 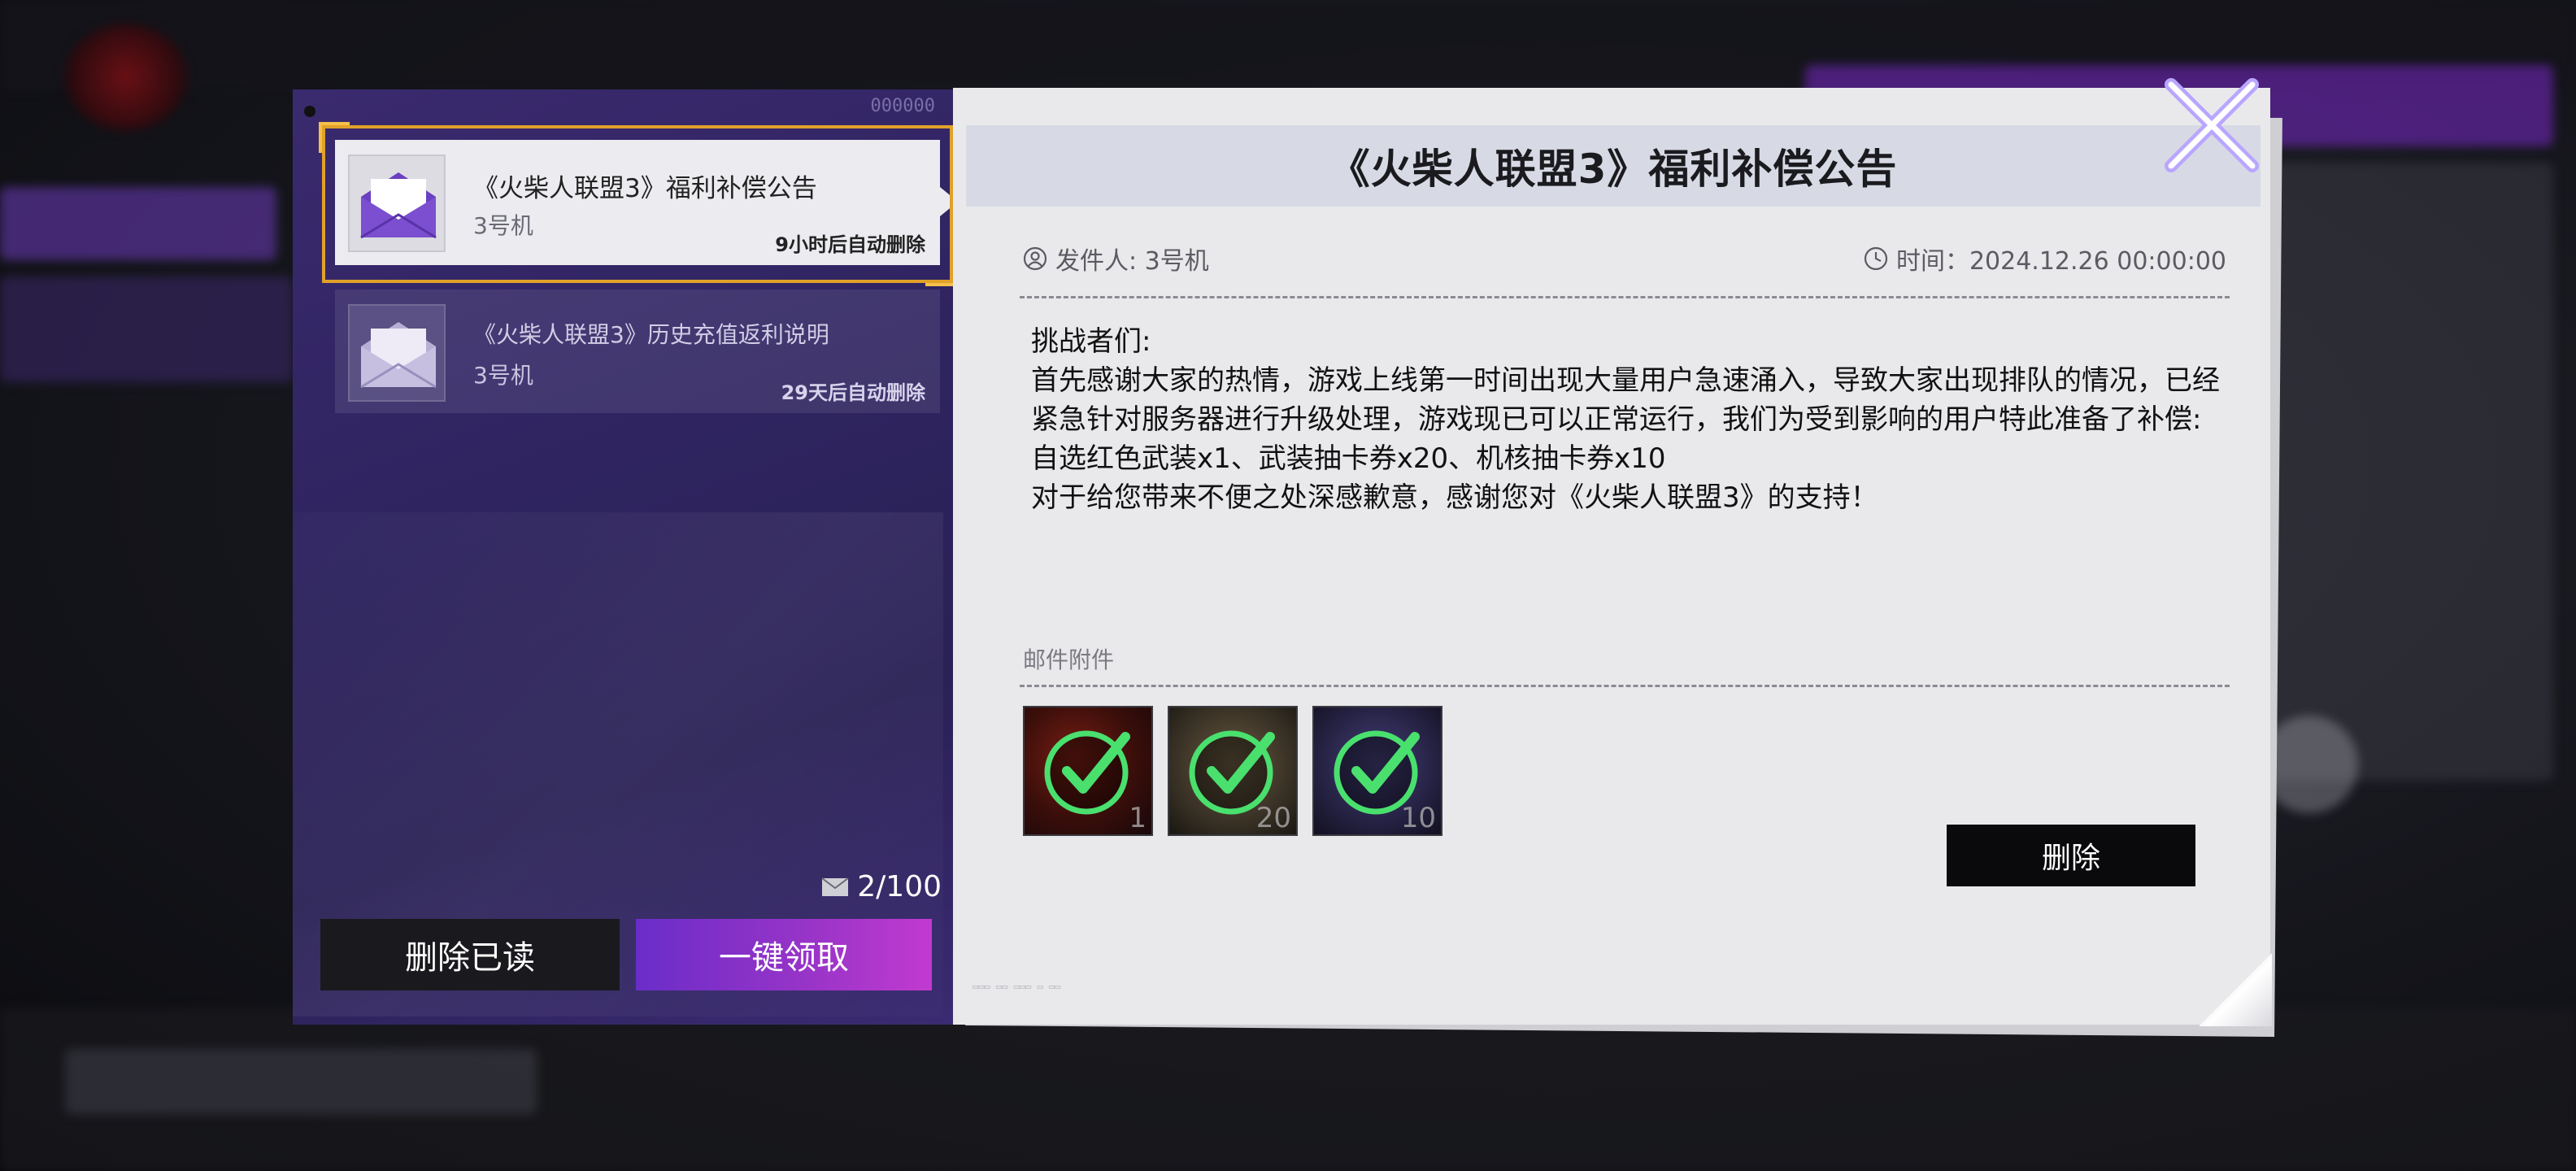 I want to click on attachment-quantity: 1, so click(x=1138, y=818).